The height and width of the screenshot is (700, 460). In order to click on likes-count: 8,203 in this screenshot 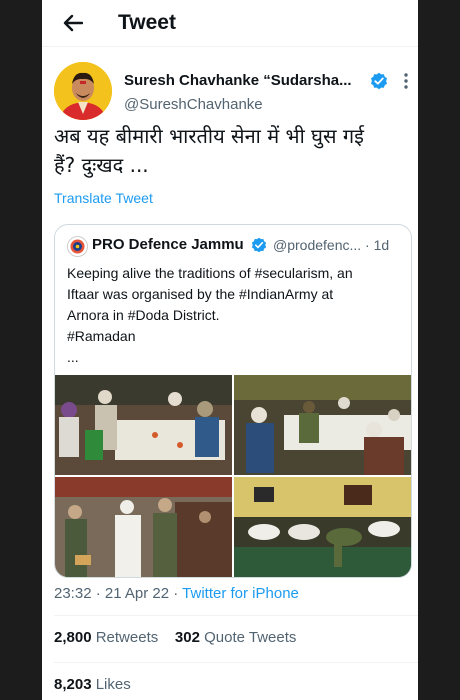, I will do `click(73, 684)`.